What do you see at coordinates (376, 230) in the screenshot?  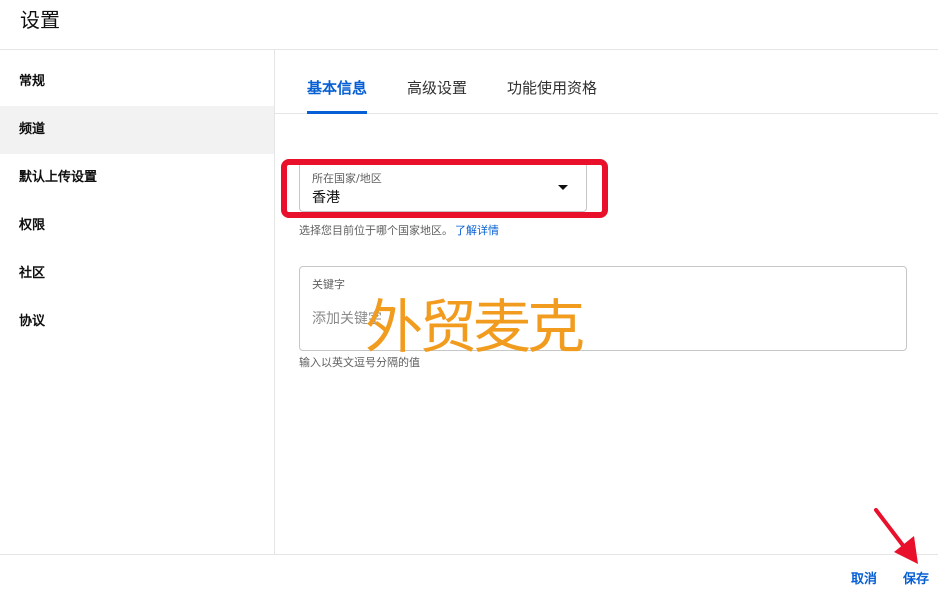 I see `country-helper-message: 选择您目前位于哪个国家地区。` at bounding box center [376, 230].